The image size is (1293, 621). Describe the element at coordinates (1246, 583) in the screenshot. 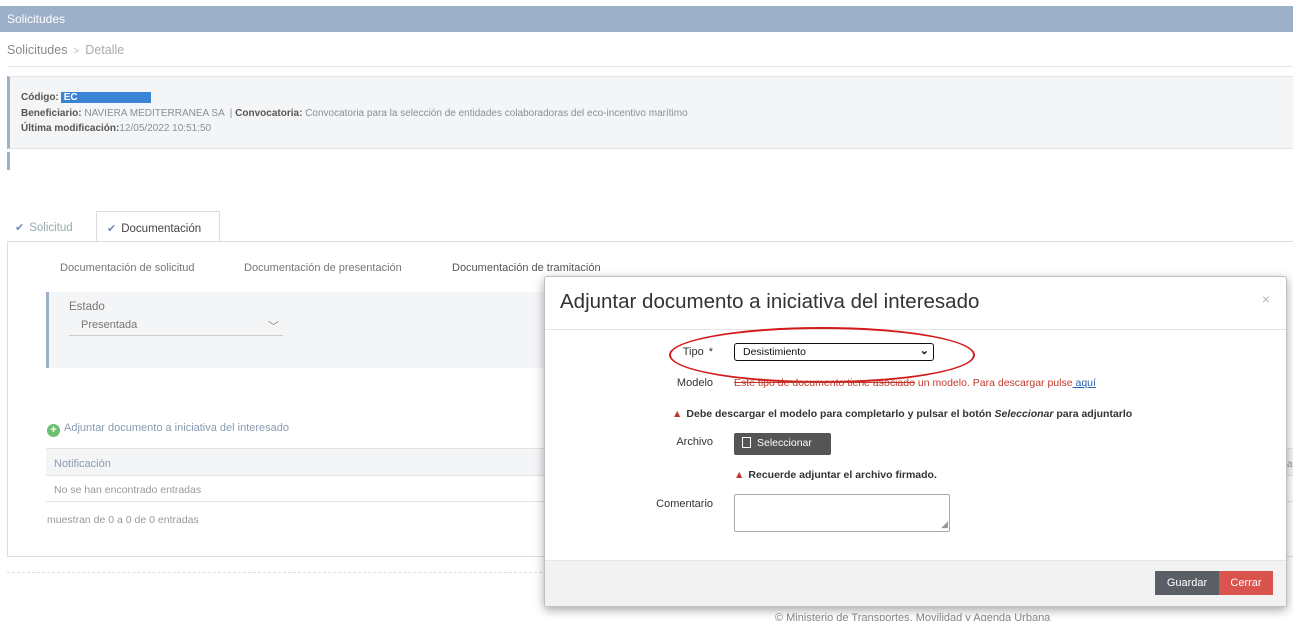

I see `close-button: Cerrar` at that location.